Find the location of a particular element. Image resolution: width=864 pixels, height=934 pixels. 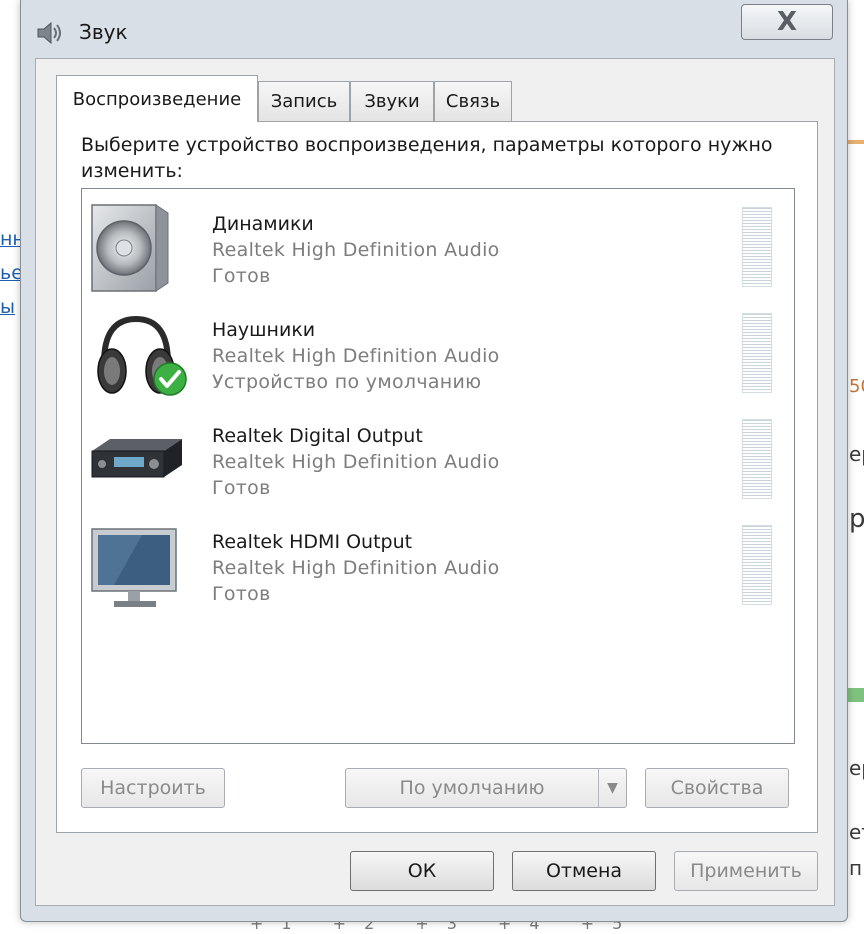

button-label: Отмена is located at coordinates (584, 871).